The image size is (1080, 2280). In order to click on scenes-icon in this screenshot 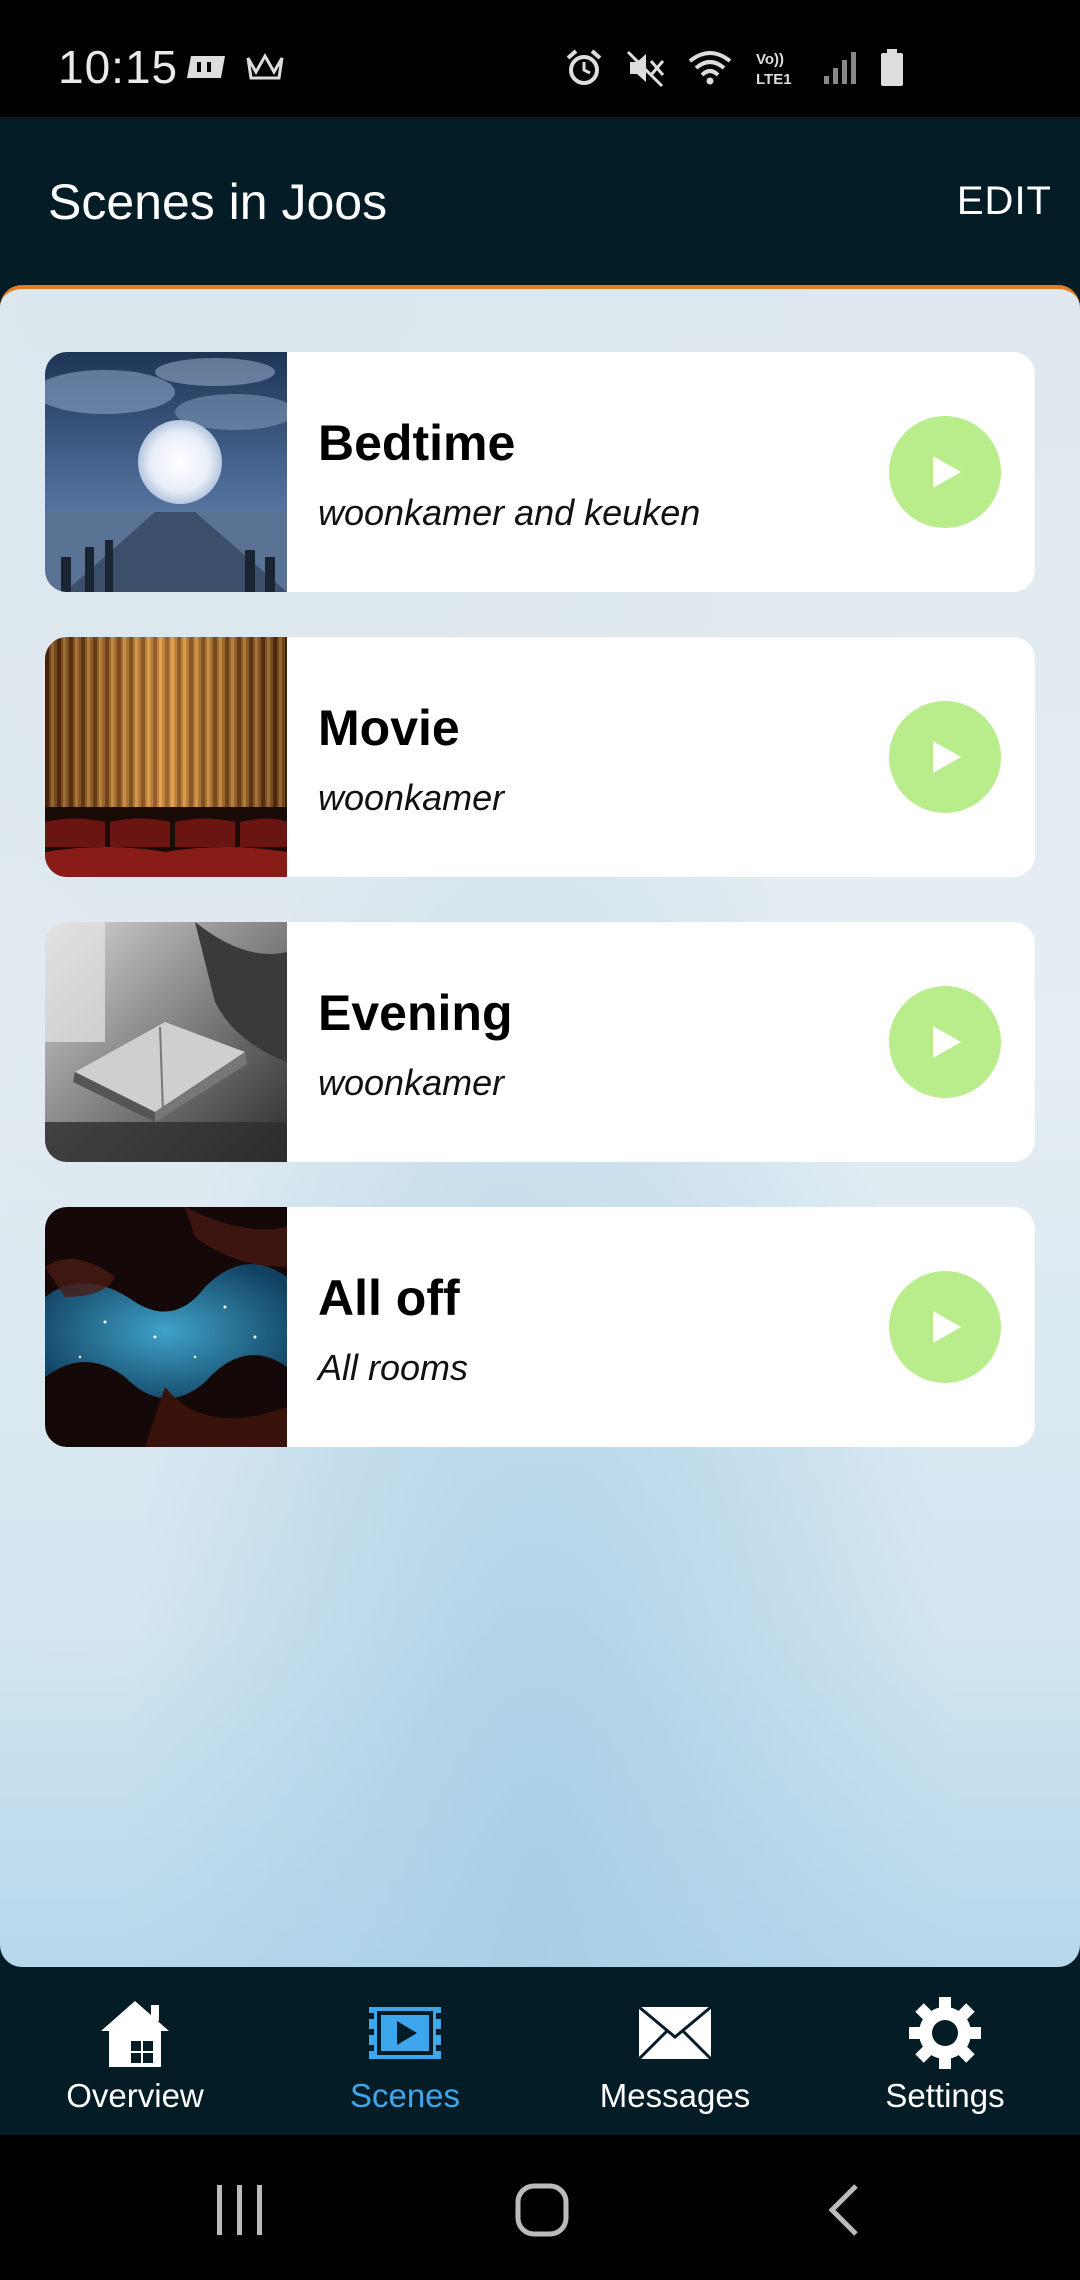, I will do `click(405, 2033)`.